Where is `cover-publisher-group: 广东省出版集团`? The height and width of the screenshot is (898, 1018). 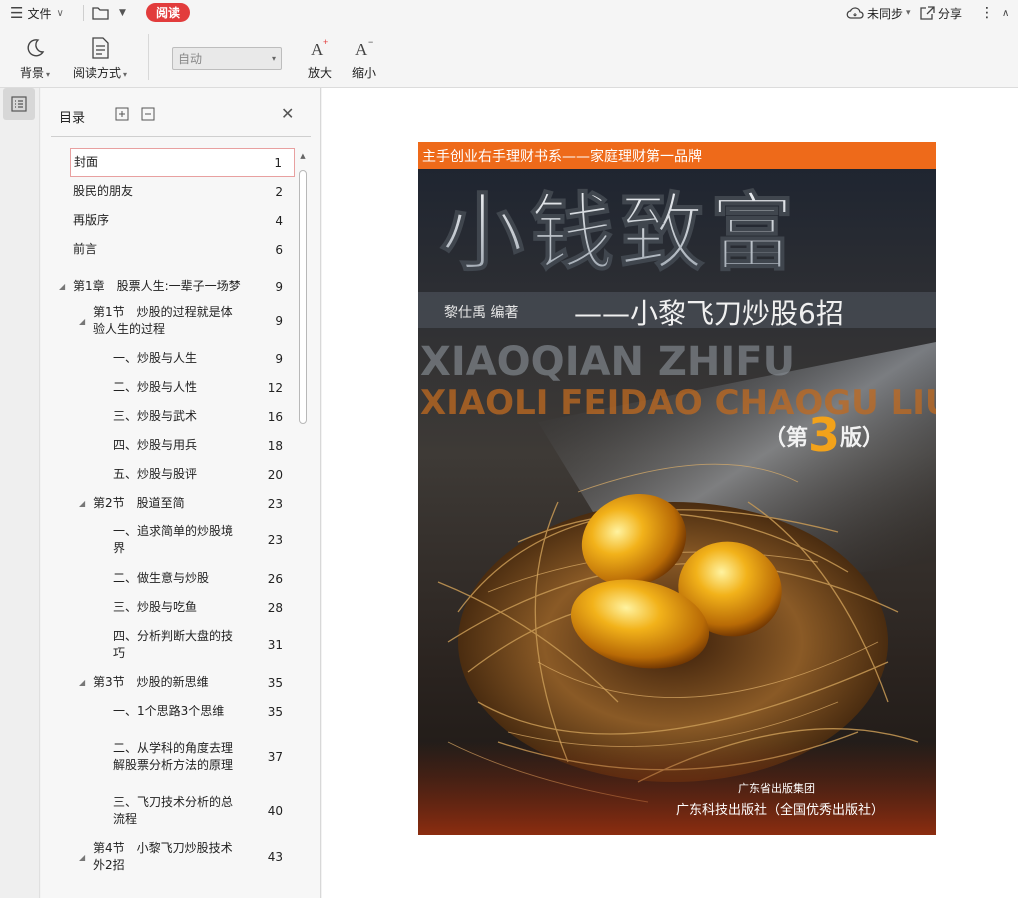 cover-publisher-group: 广东省出版集团 is located at coordinates (776, 788).